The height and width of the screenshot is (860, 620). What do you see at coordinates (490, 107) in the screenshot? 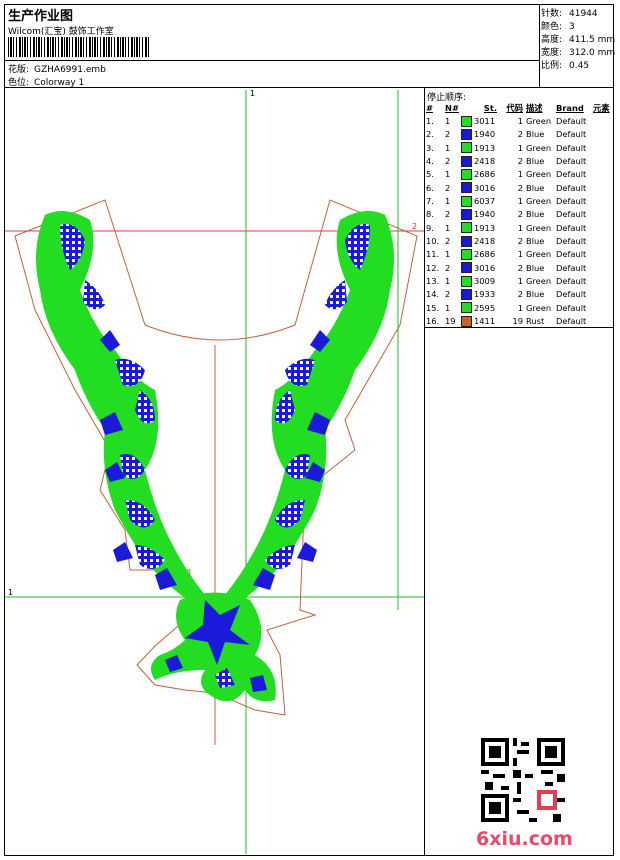
I see `col-st: St.` at bounding box center [490, 107].